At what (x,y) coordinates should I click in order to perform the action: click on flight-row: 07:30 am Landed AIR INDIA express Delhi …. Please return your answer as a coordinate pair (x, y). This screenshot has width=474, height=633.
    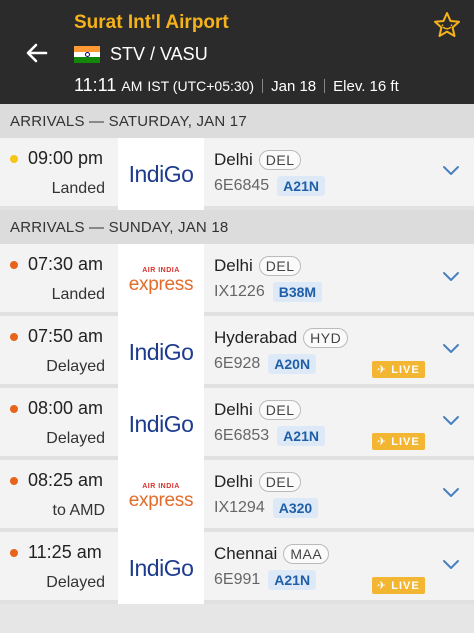
    Looking at the image, I should click on (237, 280).